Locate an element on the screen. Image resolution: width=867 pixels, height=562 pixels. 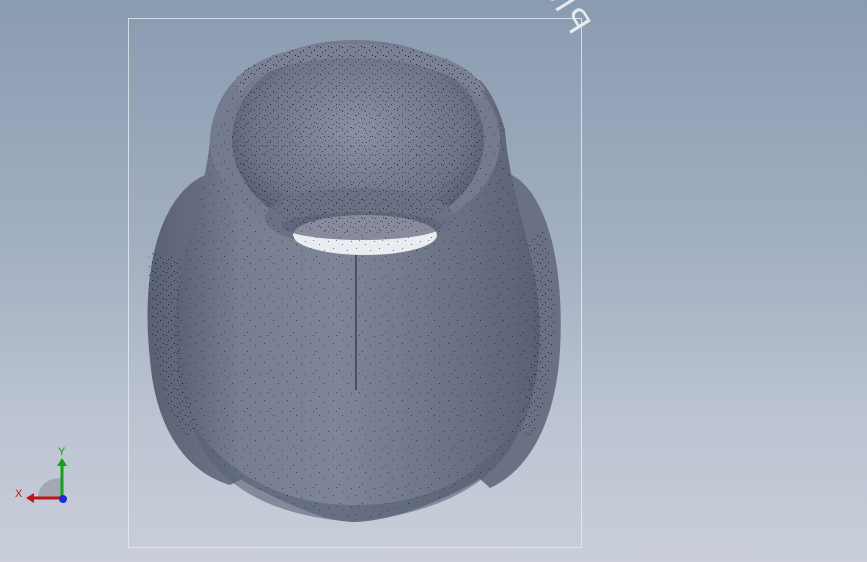
triad-plane-icon is located at coordinates (50, 488).